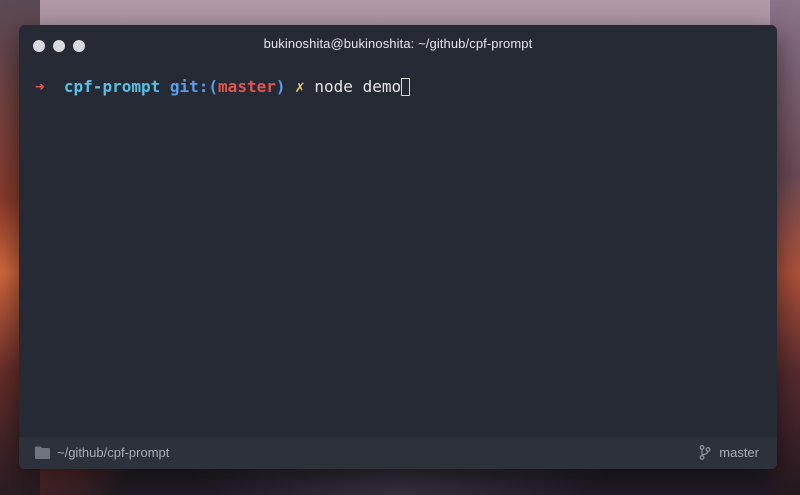 The height and width of the screenshot is (495, 800). Describe the element at coordinates (194, 86) in the screenshot. I see `prompt-git-label: git:(` at that location.